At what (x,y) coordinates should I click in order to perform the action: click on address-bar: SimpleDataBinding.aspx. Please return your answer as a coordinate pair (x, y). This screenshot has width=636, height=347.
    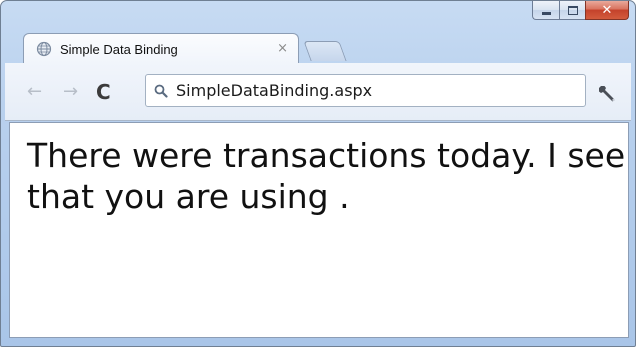
    Looking at the image, I should click on (365, 90).